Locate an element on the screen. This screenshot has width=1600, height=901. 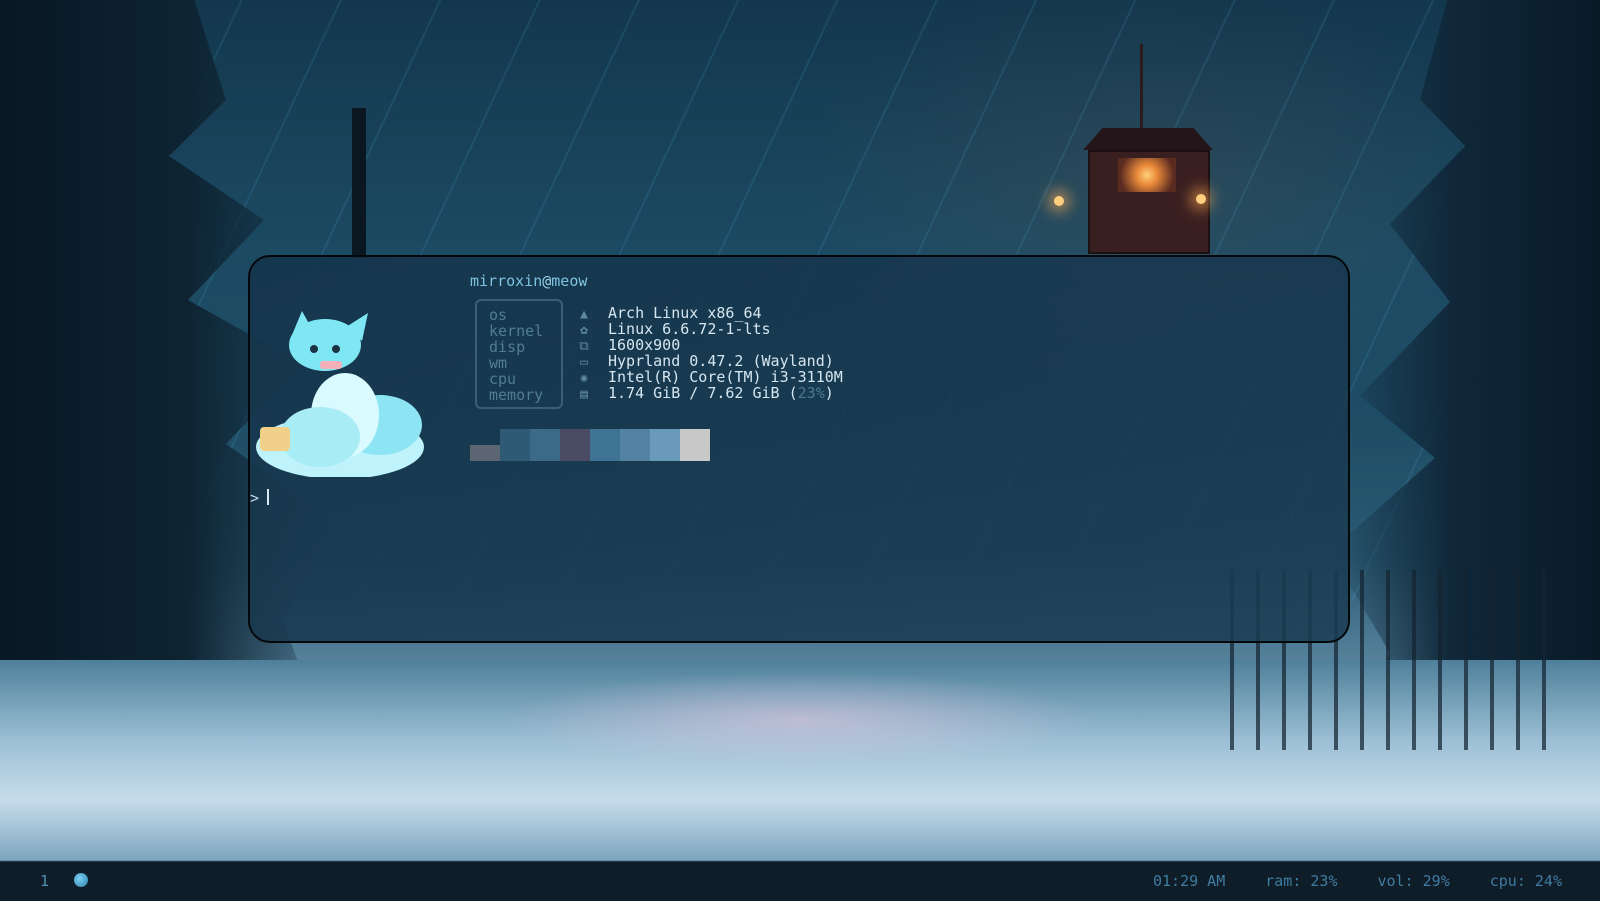
status-bar: 1 01:29 AM ram: 23% vol: 29% cpu: 24% is located at coordinates (800, 881).